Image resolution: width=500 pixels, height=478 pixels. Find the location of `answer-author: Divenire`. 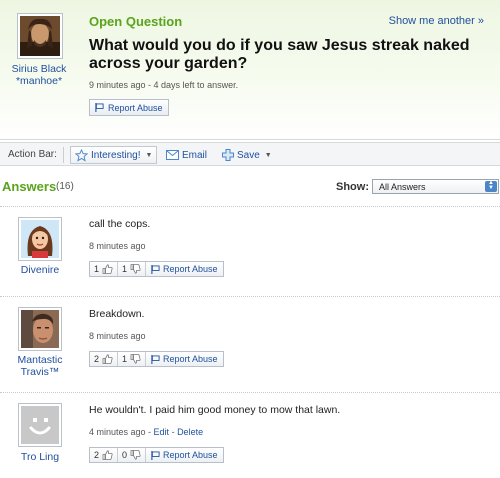

answer-author: Divenire is located at coordinates (40, 270).